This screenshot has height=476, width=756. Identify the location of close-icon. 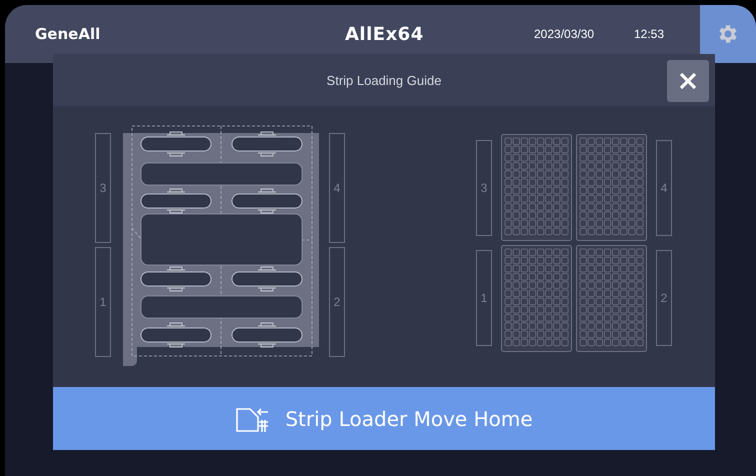
(688, 81).